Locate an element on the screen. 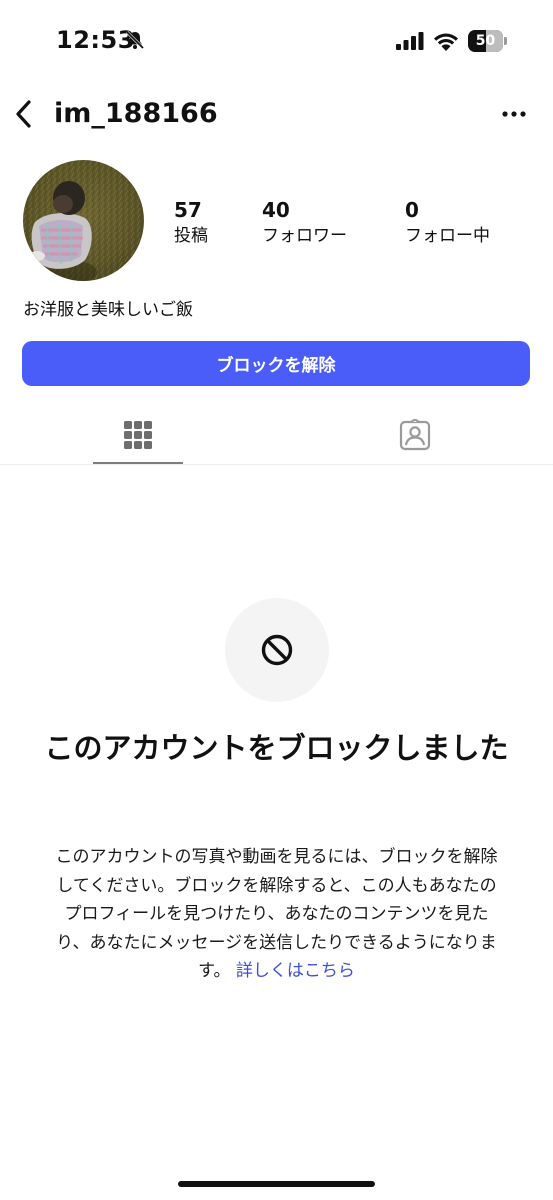 The height and width of the screenshot is (1200, 553). block-icon-container is located at coordinates (277, 650).